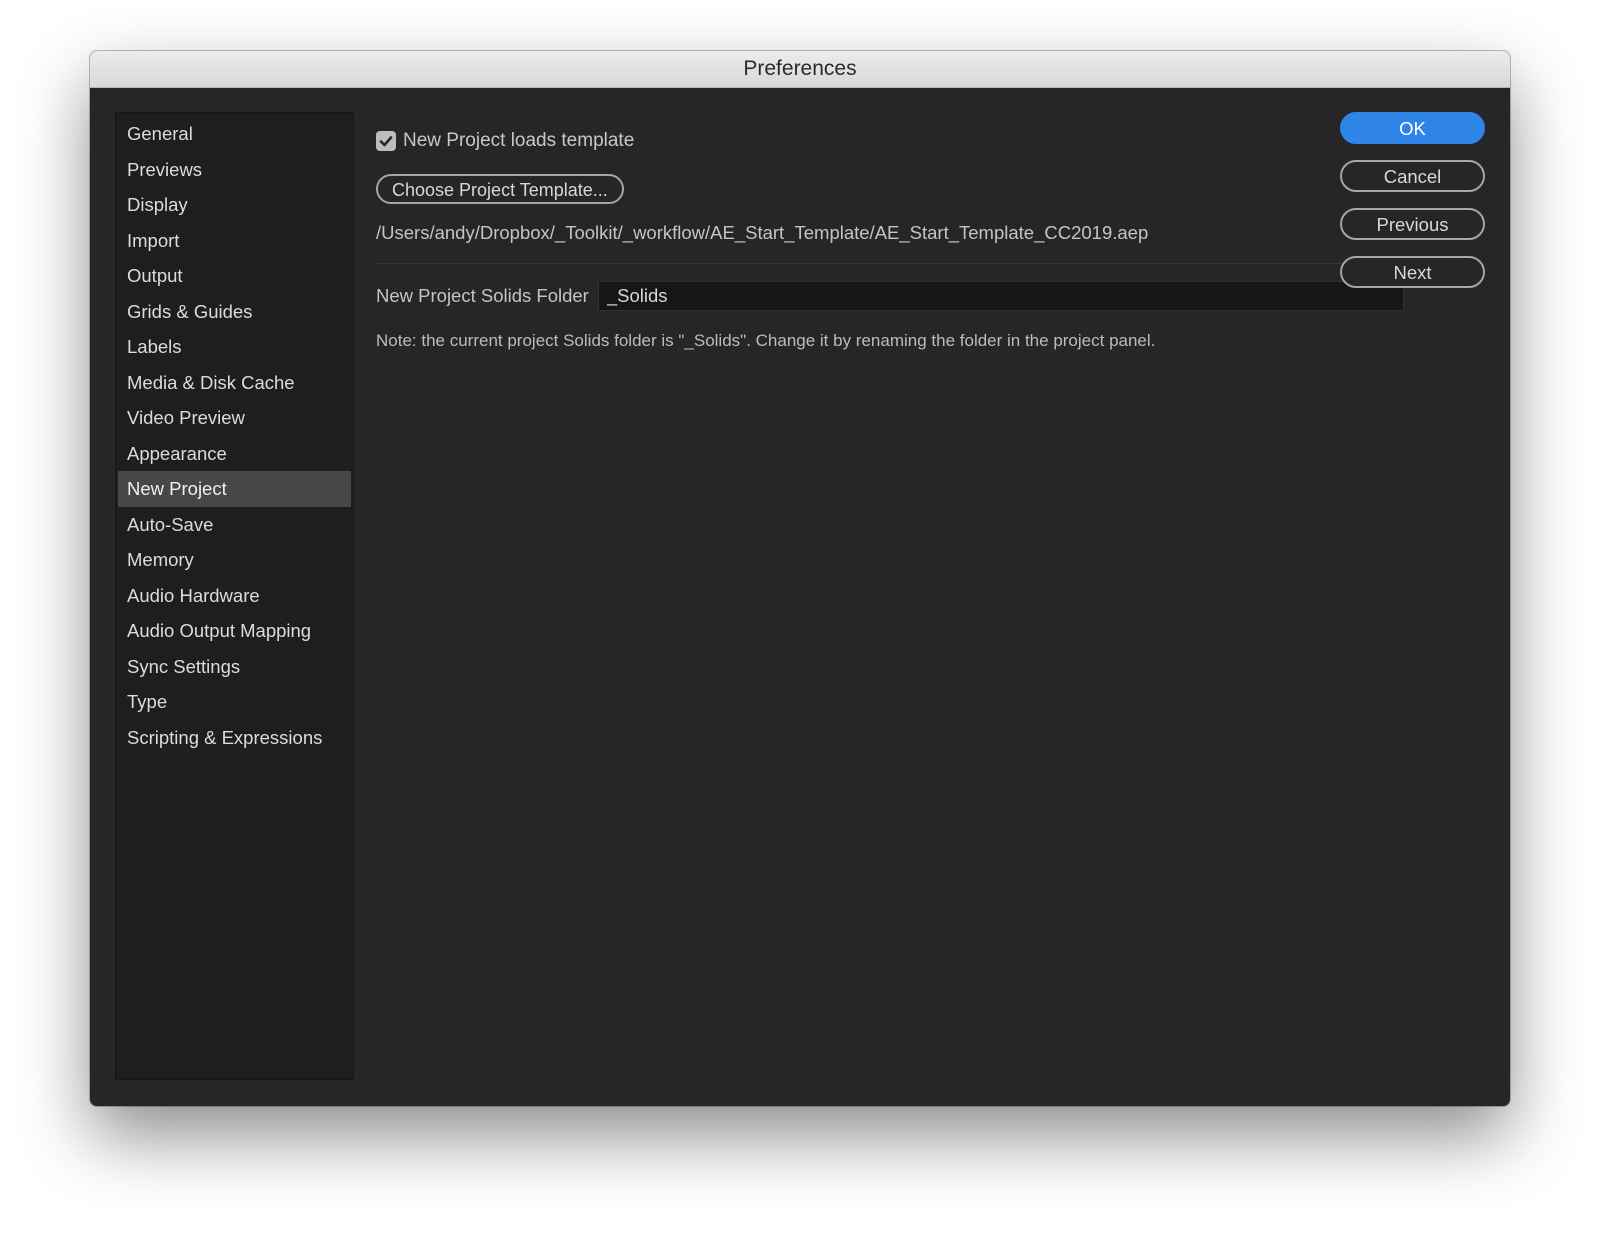 Image resolution: width=1600 pixels, height=1234 pixels. Describe the element at coordinates (234, 347) in the screenshot. I see `sidebar-item-labels: Labels` at that location.